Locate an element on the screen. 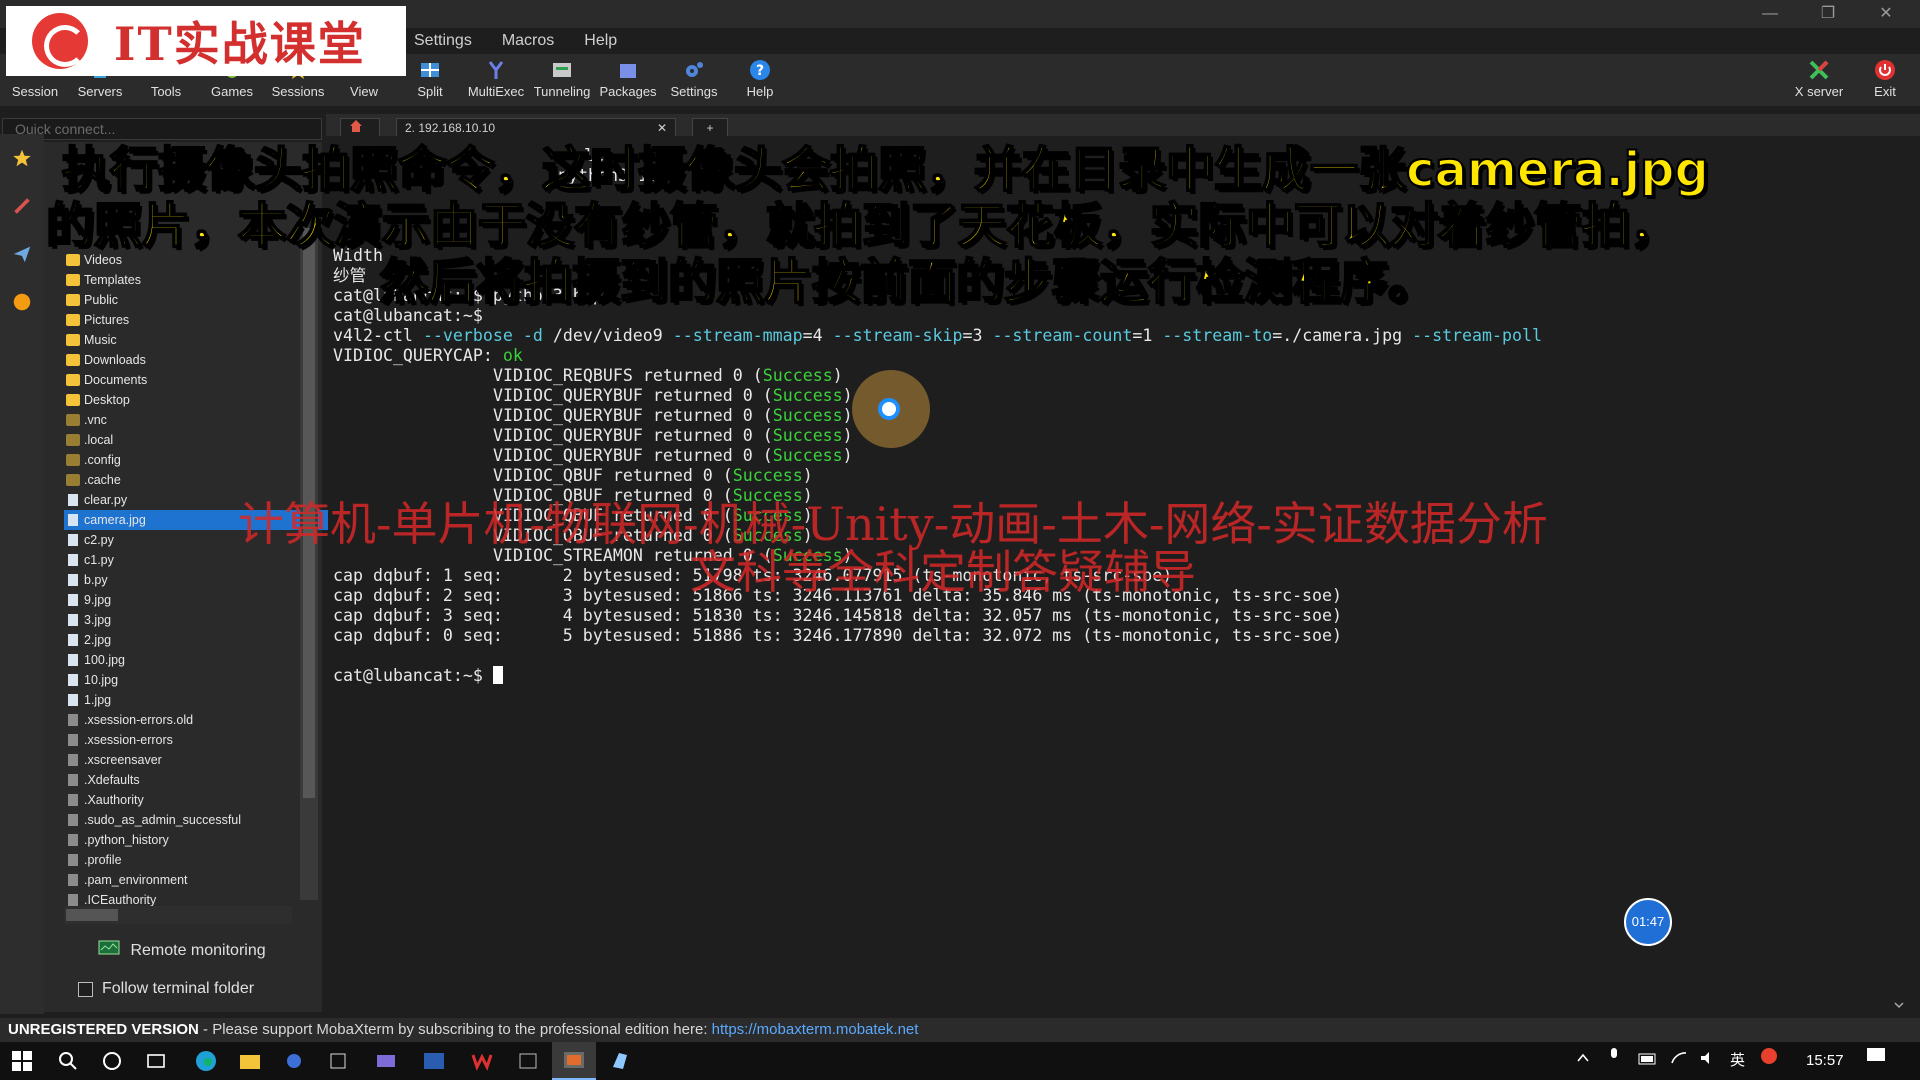 This screenshot has width=1920, height=1080. windows-taskbar: 英 15:57 is located at coordinates (960, 1061).